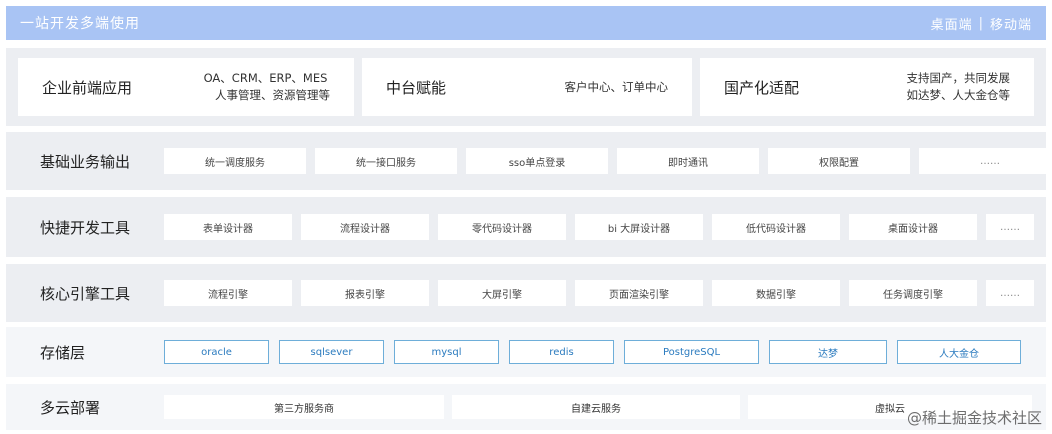  What do you see at coordinates (958, 95) in the screenshot?
I see `app-desc-line: 如达梦、人大金仓等` at bounding box center [958, 95].